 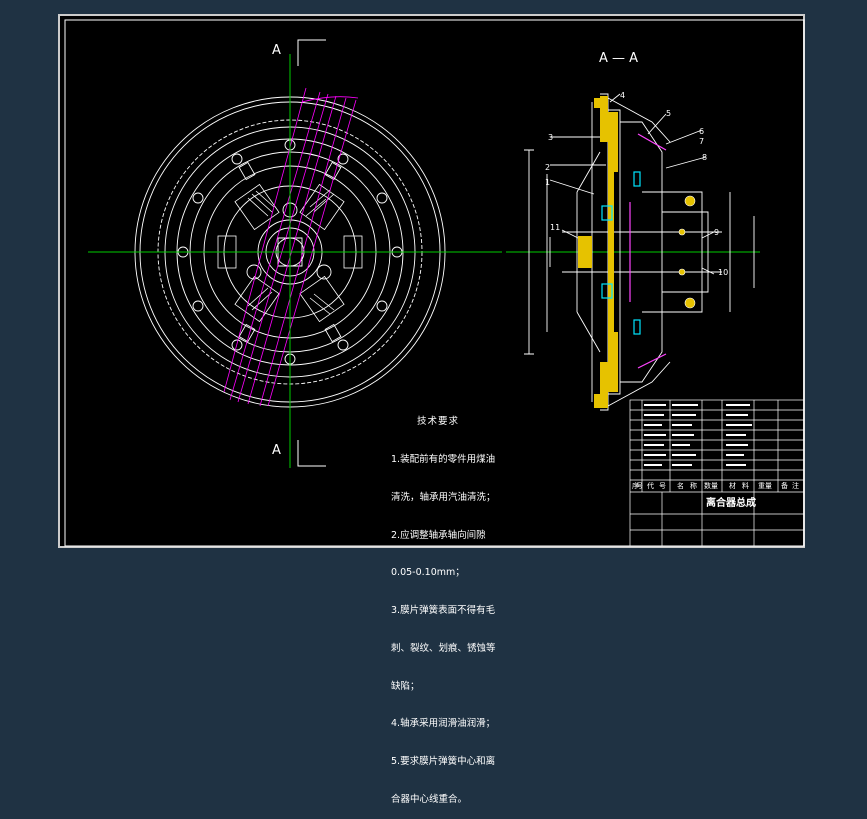 What do you see at coordinates (443, 648) in the screenshot?
I see `tech-req-line-6: 刺、裂纹、划痕、锈蚀等` at bounding box center [443, 648].